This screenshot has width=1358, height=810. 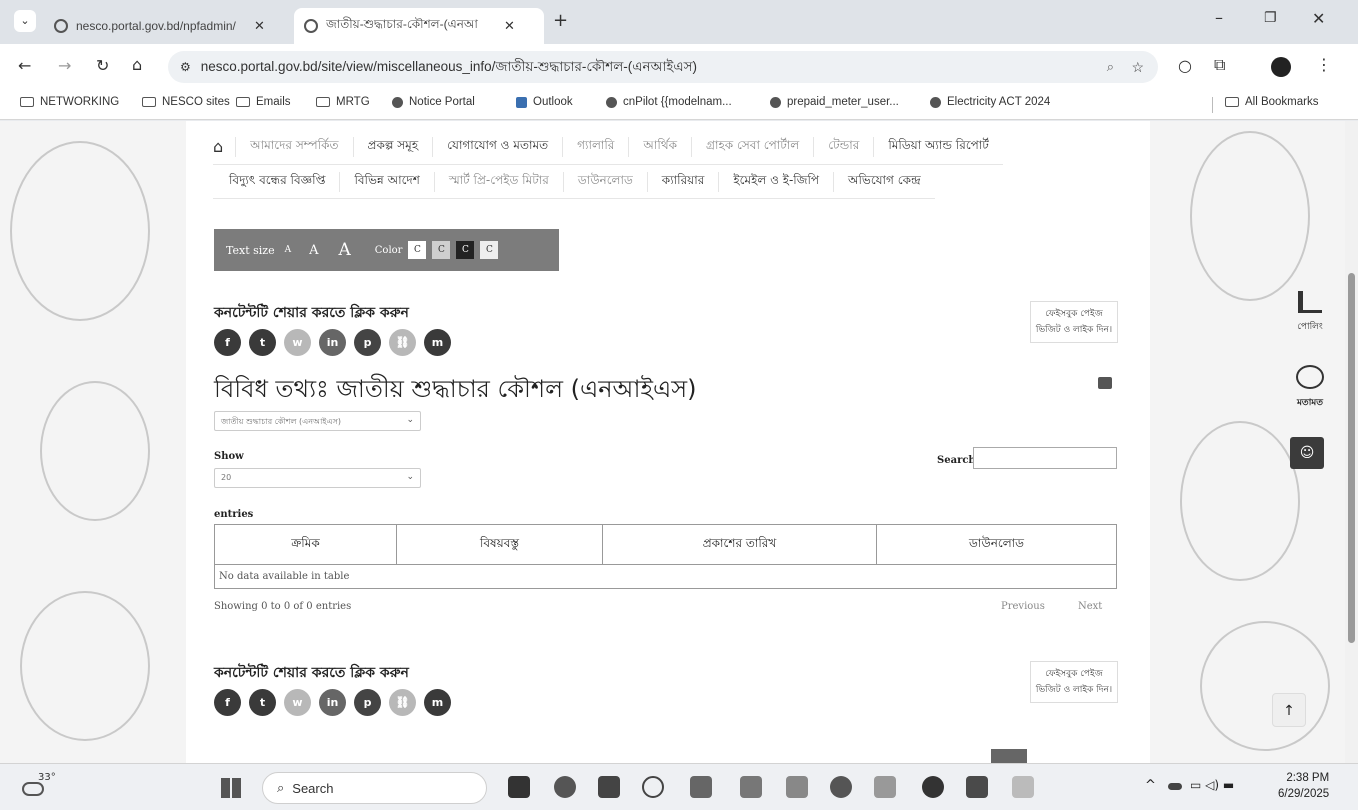 I want to click on scrollbar-thumb, so click(x=1351, y=458).